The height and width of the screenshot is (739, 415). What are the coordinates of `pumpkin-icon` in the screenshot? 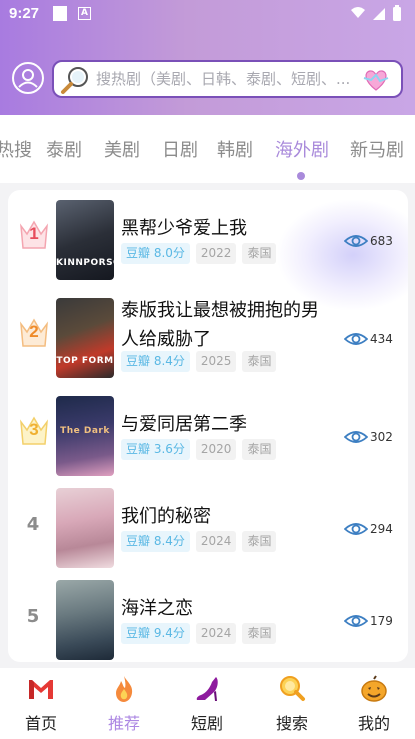 It's located at (374, 688).